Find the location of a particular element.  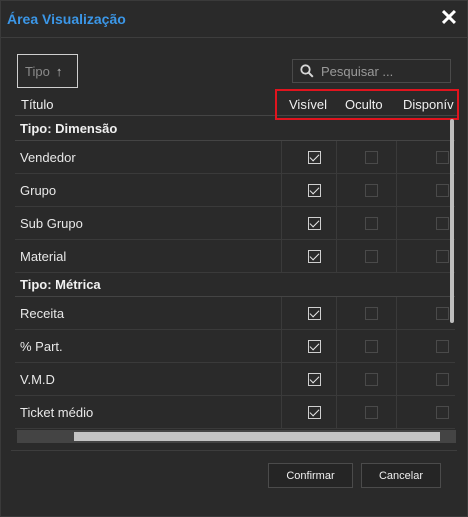

cancel-button: Cancelar is located at coordinates (401, 475).